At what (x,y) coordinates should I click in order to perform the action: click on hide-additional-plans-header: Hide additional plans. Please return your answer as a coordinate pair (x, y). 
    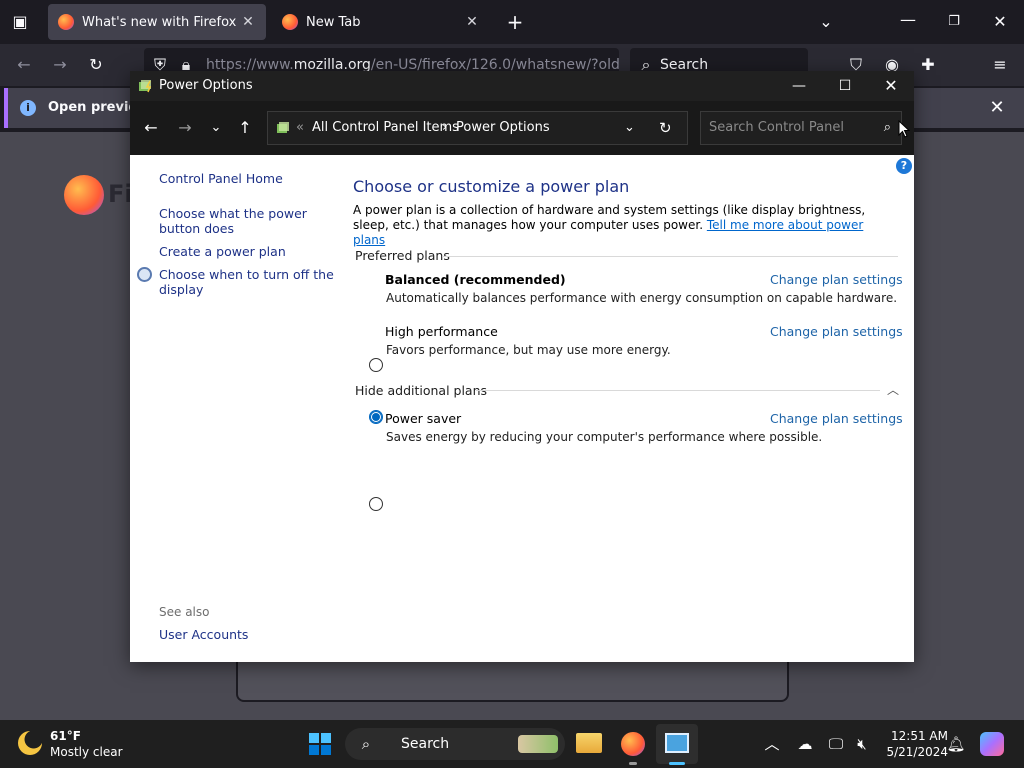
    Looking at the image, I should click on (421, 390).